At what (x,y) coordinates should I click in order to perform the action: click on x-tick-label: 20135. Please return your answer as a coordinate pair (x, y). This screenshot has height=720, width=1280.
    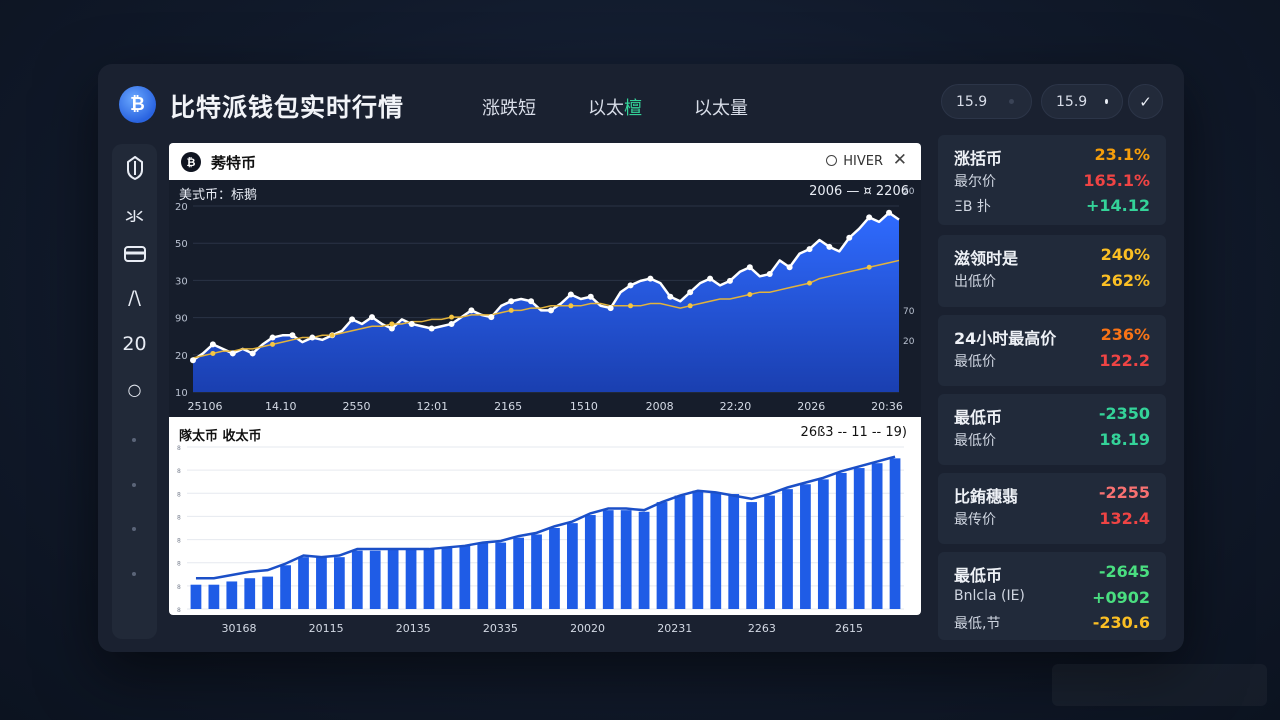
    Looking at the image, I should click on (413, 628).